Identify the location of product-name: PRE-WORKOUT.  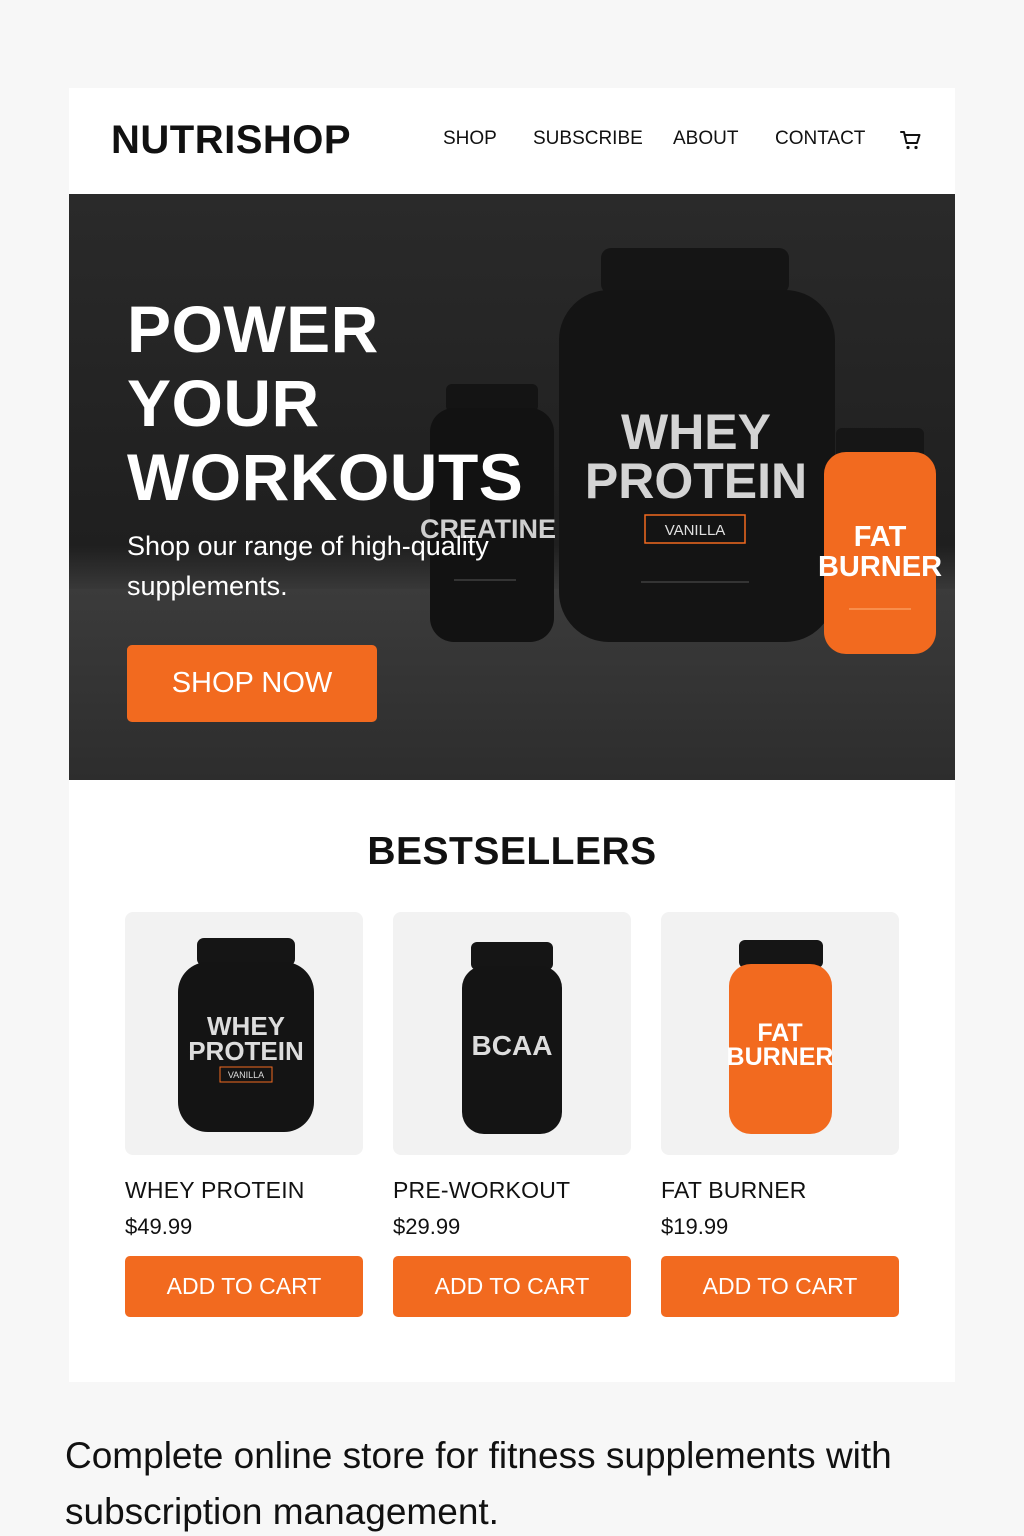
(512, 1190).